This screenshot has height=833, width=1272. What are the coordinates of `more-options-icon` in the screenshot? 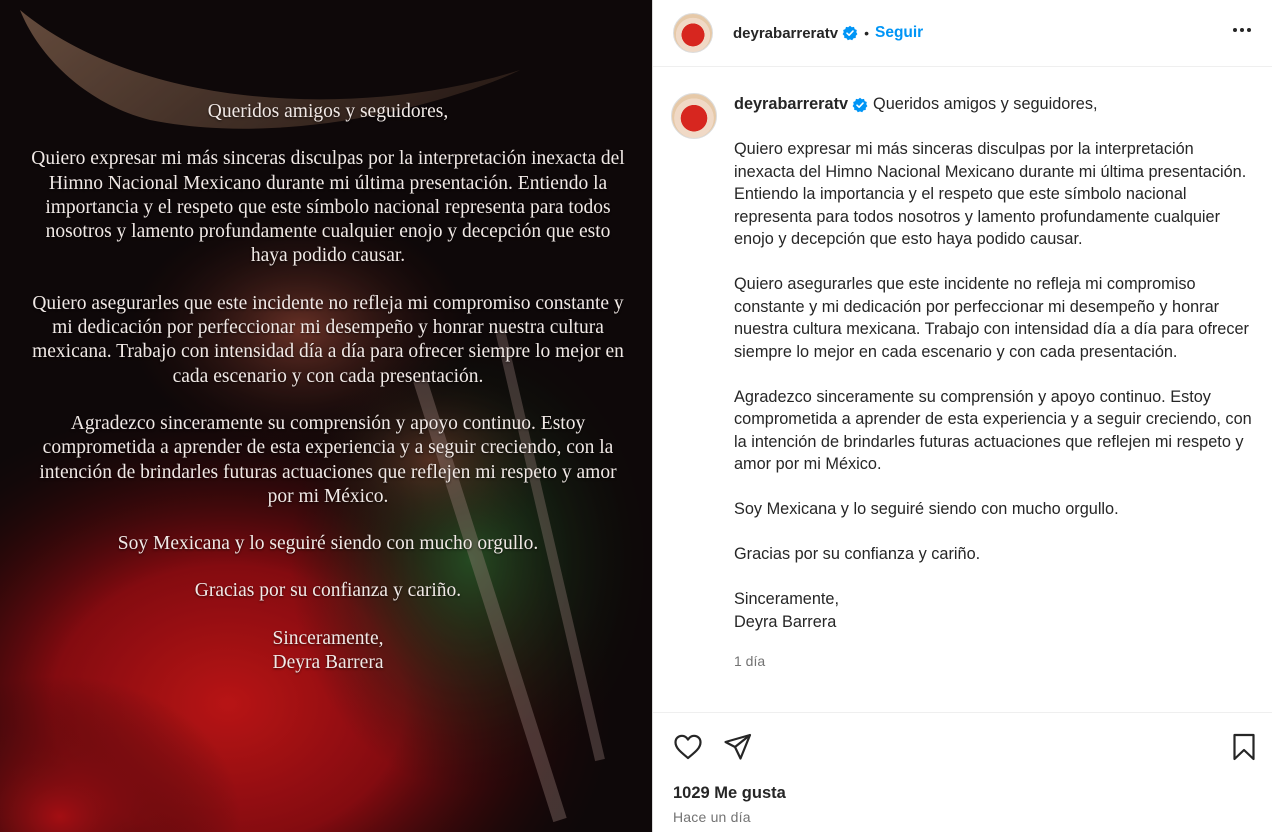 It's located at (1242, 30).